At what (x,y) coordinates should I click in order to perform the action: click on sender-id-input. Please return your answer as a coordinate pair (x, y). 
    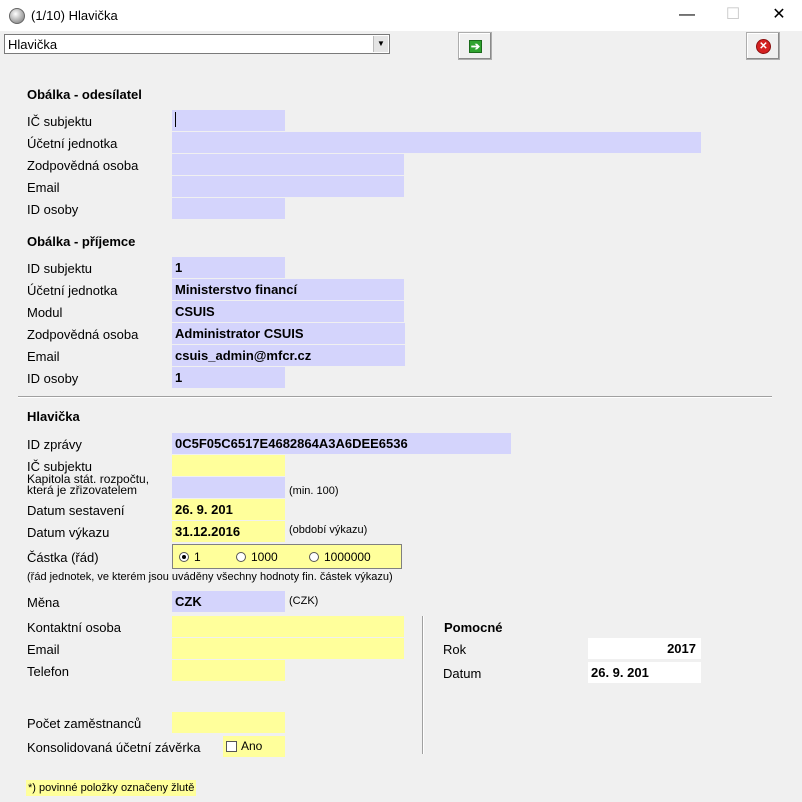
    Looking at the image, I should click on (228, 208).